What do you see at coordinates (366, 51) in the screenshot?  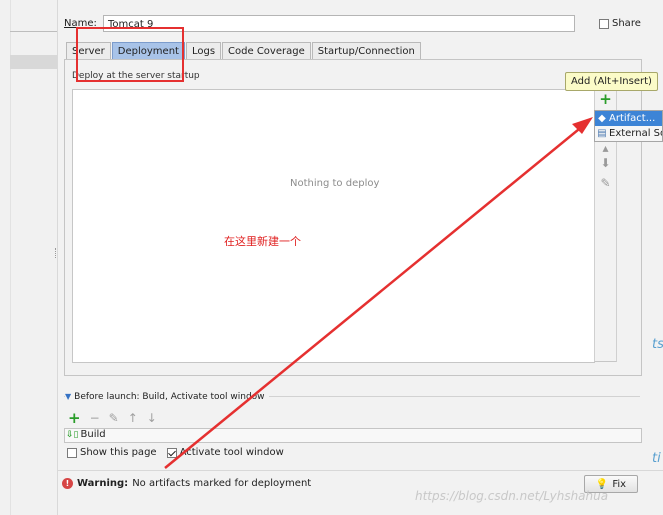 I see `tab-startup-connection: Startup/Connection` at bounding box center [366, 51].